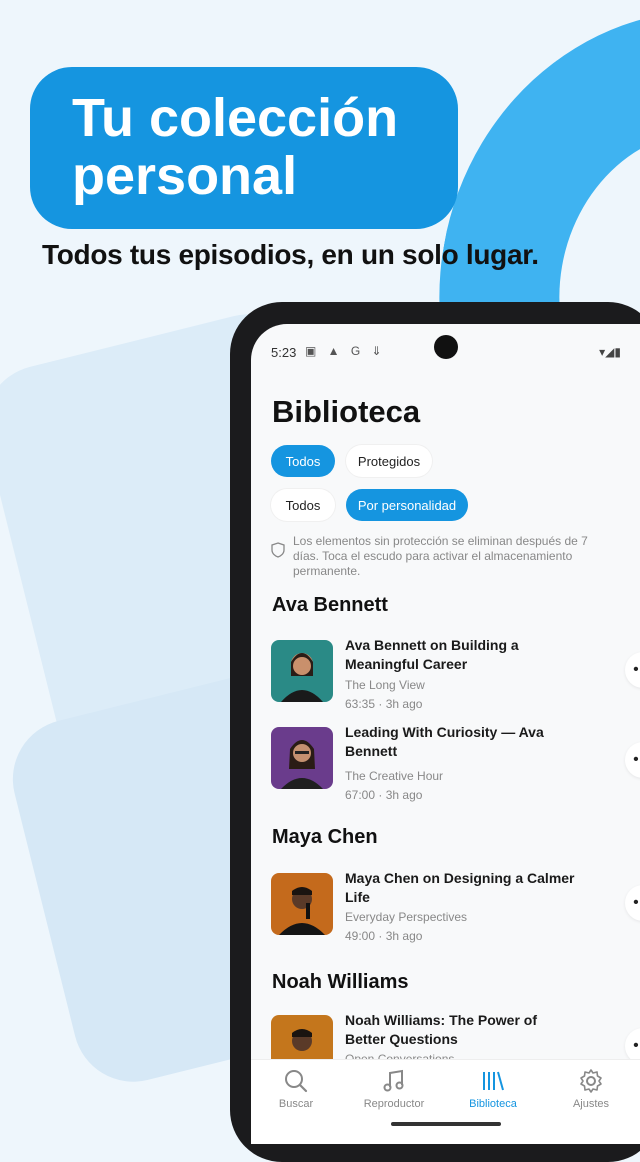 This screenshot has height=1162, width=640. What do you see at coordinates (394, 776) in the screenshot?
I see `episode-show: The Creative Hour` at bounding box center [394, 776].